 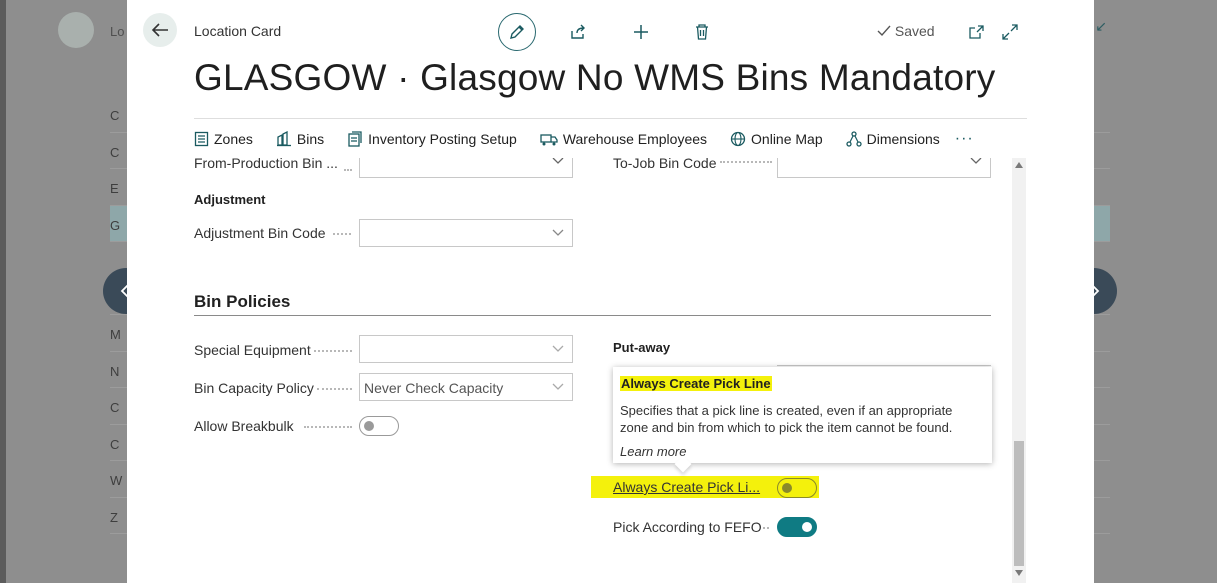 I want to click on special-equipment-field: Special Equipment, so click(x=252, y=350).